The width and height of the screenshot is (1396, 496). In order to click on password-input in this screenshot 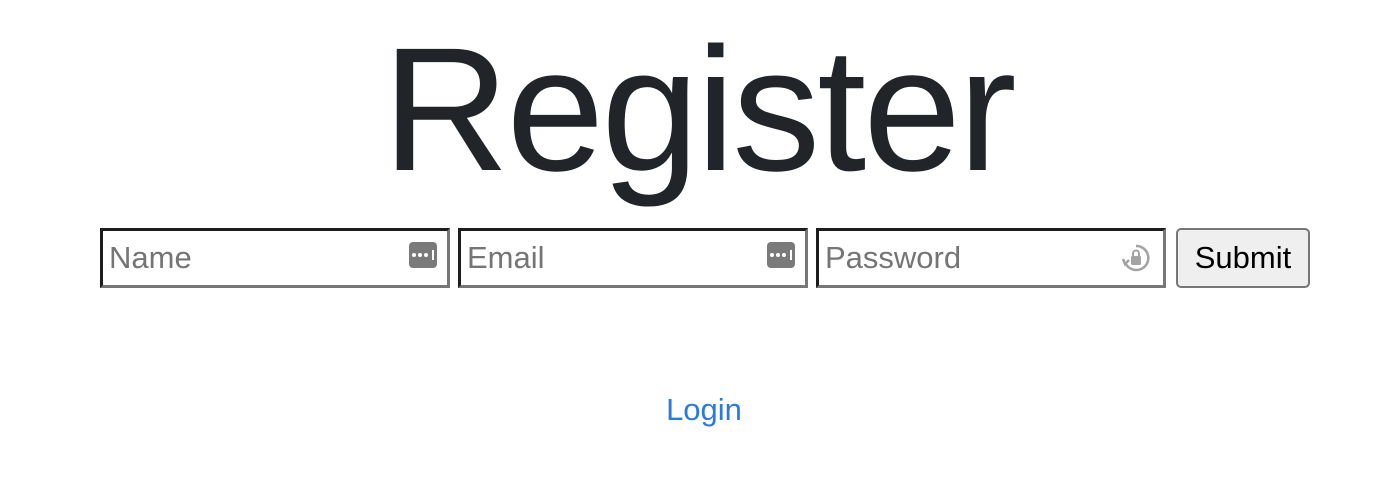, I will do `click(967, 258)`.